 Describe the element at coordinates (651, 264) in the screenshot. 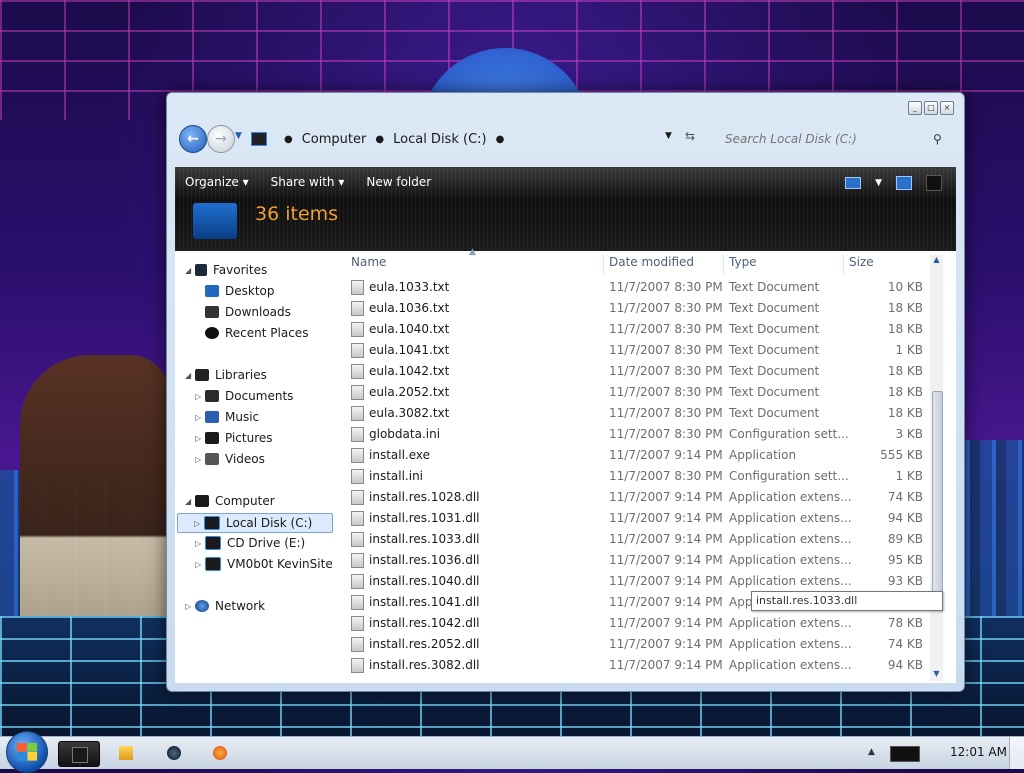

I see `column-header-date: Date modified` at that location.